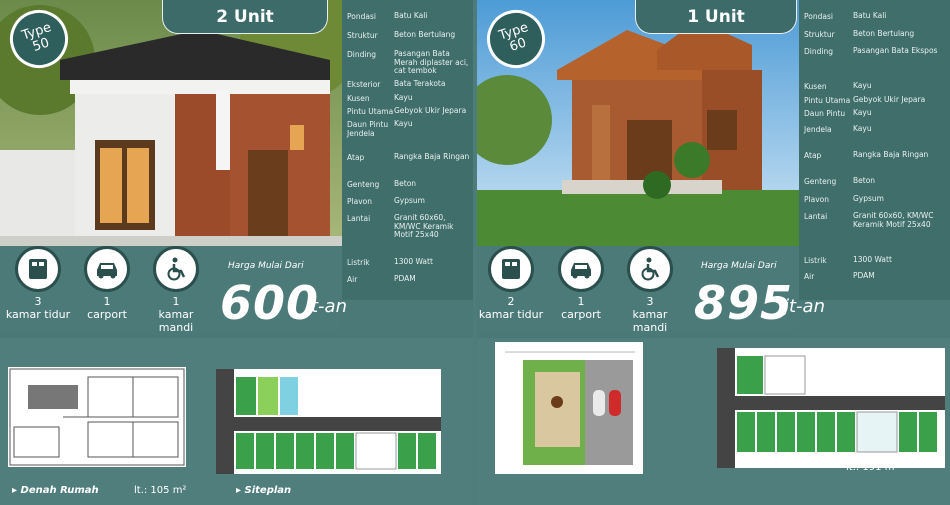 The width and height of the screenshot is (950, 505). What do you see at coordinates (895, 50) in the screenshot?
I see `spec-value: Pasangan Bata Ekspos` at bounding box center [895, 50].